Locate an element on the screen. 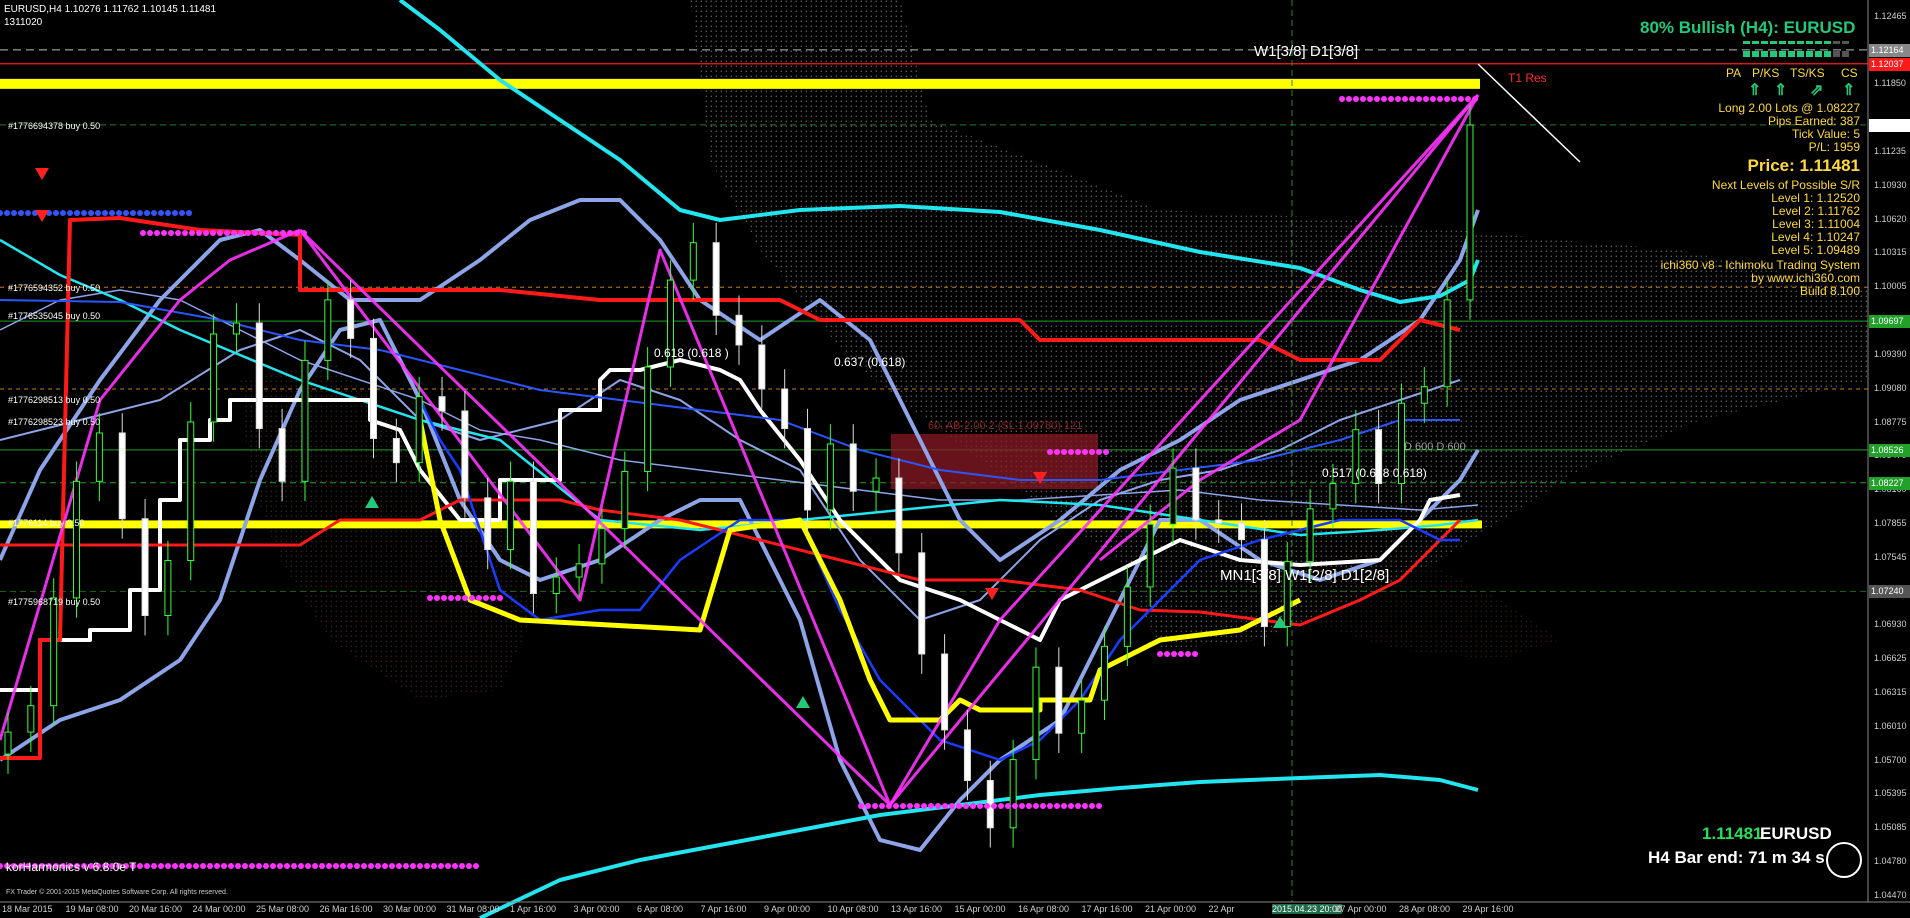 The image size is (1910, 918). price-box: 1.12164 is located at coordinates (1889, 50).